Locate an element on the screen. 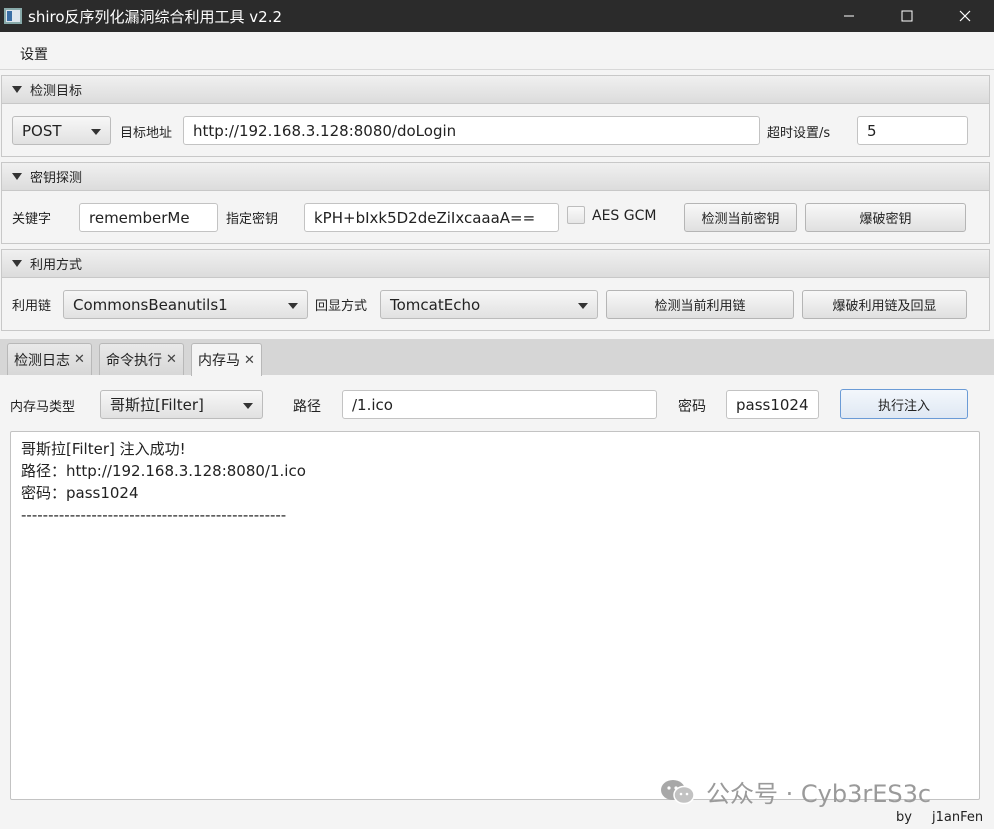 This screenshot has width=994, height=829. minimize-icon is located at coordinates (849, 16).